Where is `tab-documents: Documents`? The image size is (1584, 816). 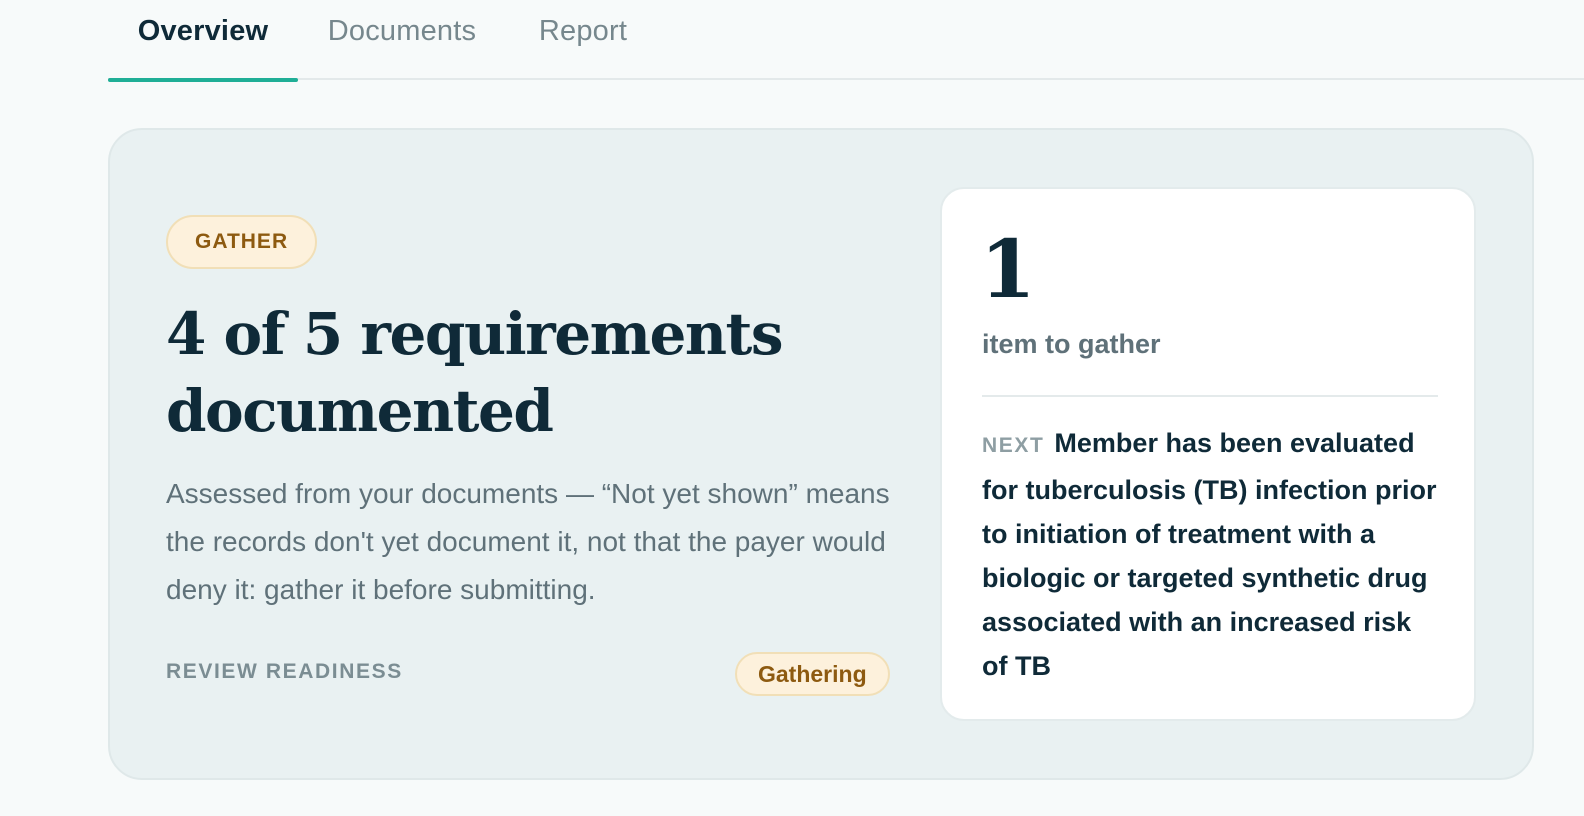
tab-documents: Documents is located at coordinates (402, 40).